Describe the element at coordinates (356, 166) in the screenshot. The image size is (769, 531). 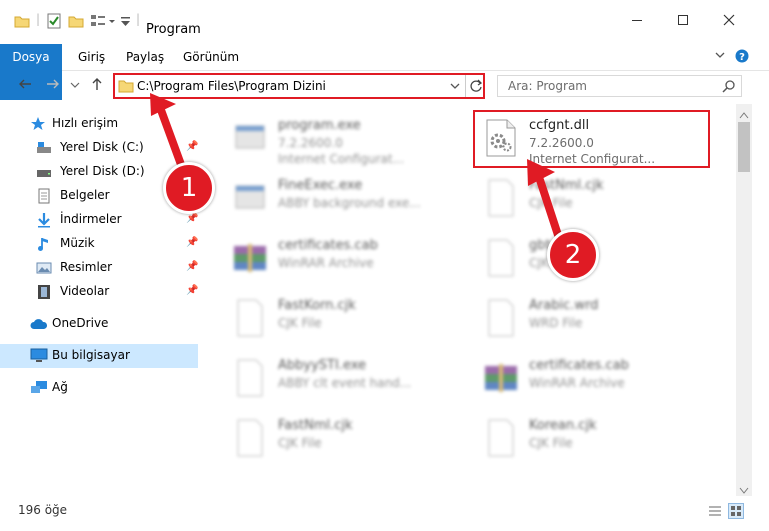
I see `callout-arrows` at that location.